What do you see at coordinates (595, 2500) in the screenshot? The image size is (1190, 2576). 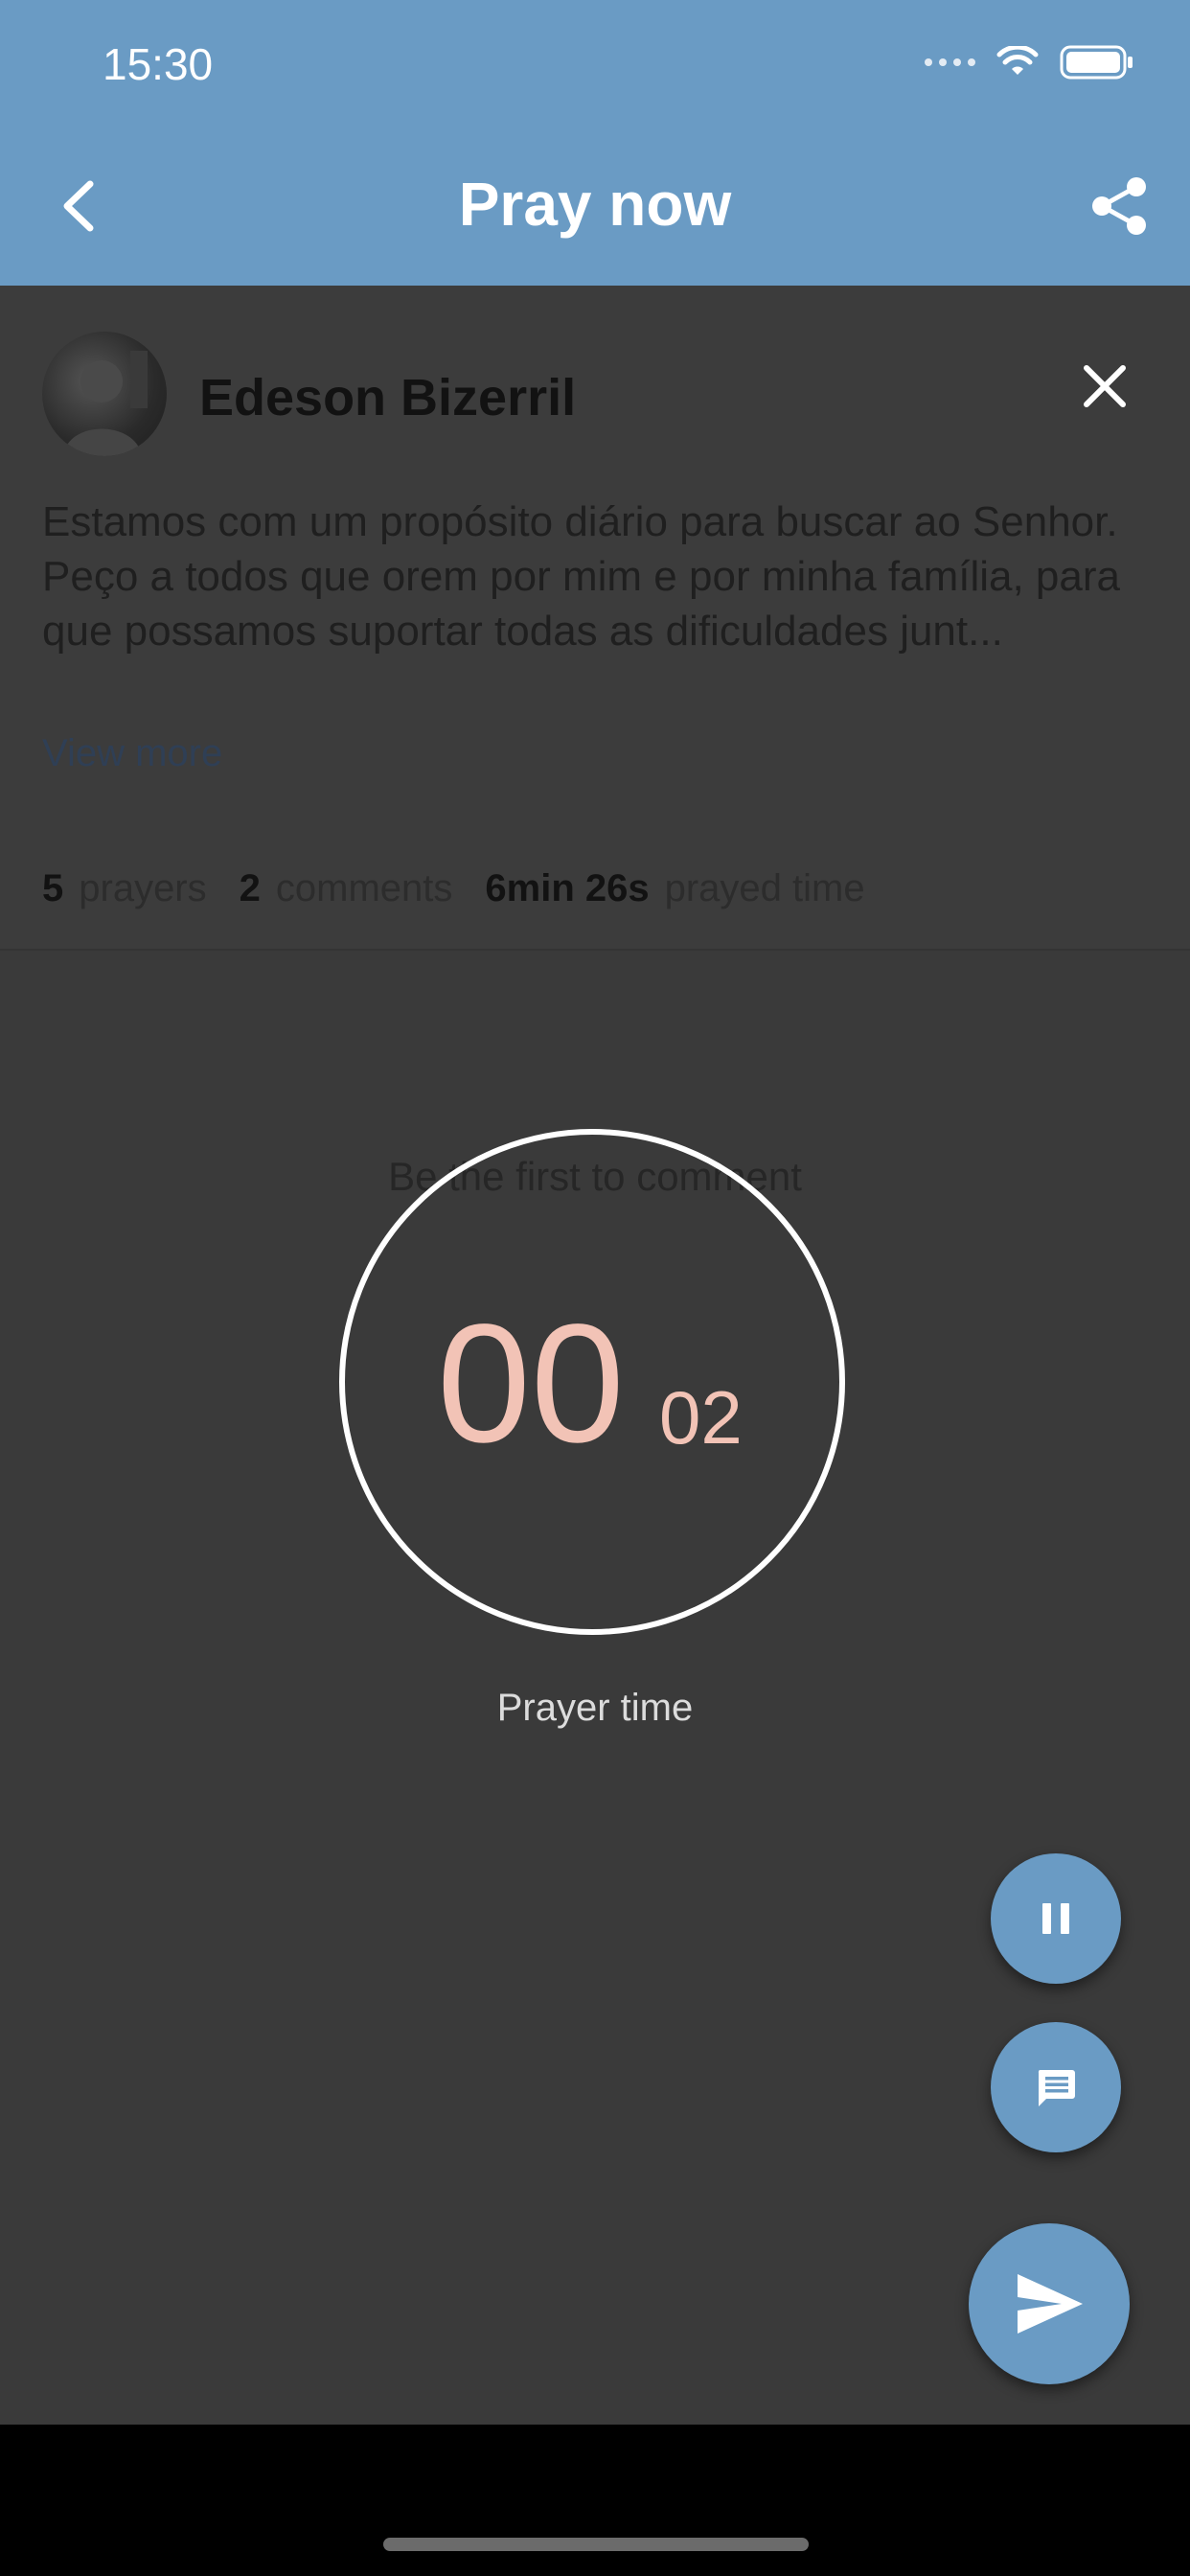 I see `bottom-bar` at bounding box center [595, 2500].